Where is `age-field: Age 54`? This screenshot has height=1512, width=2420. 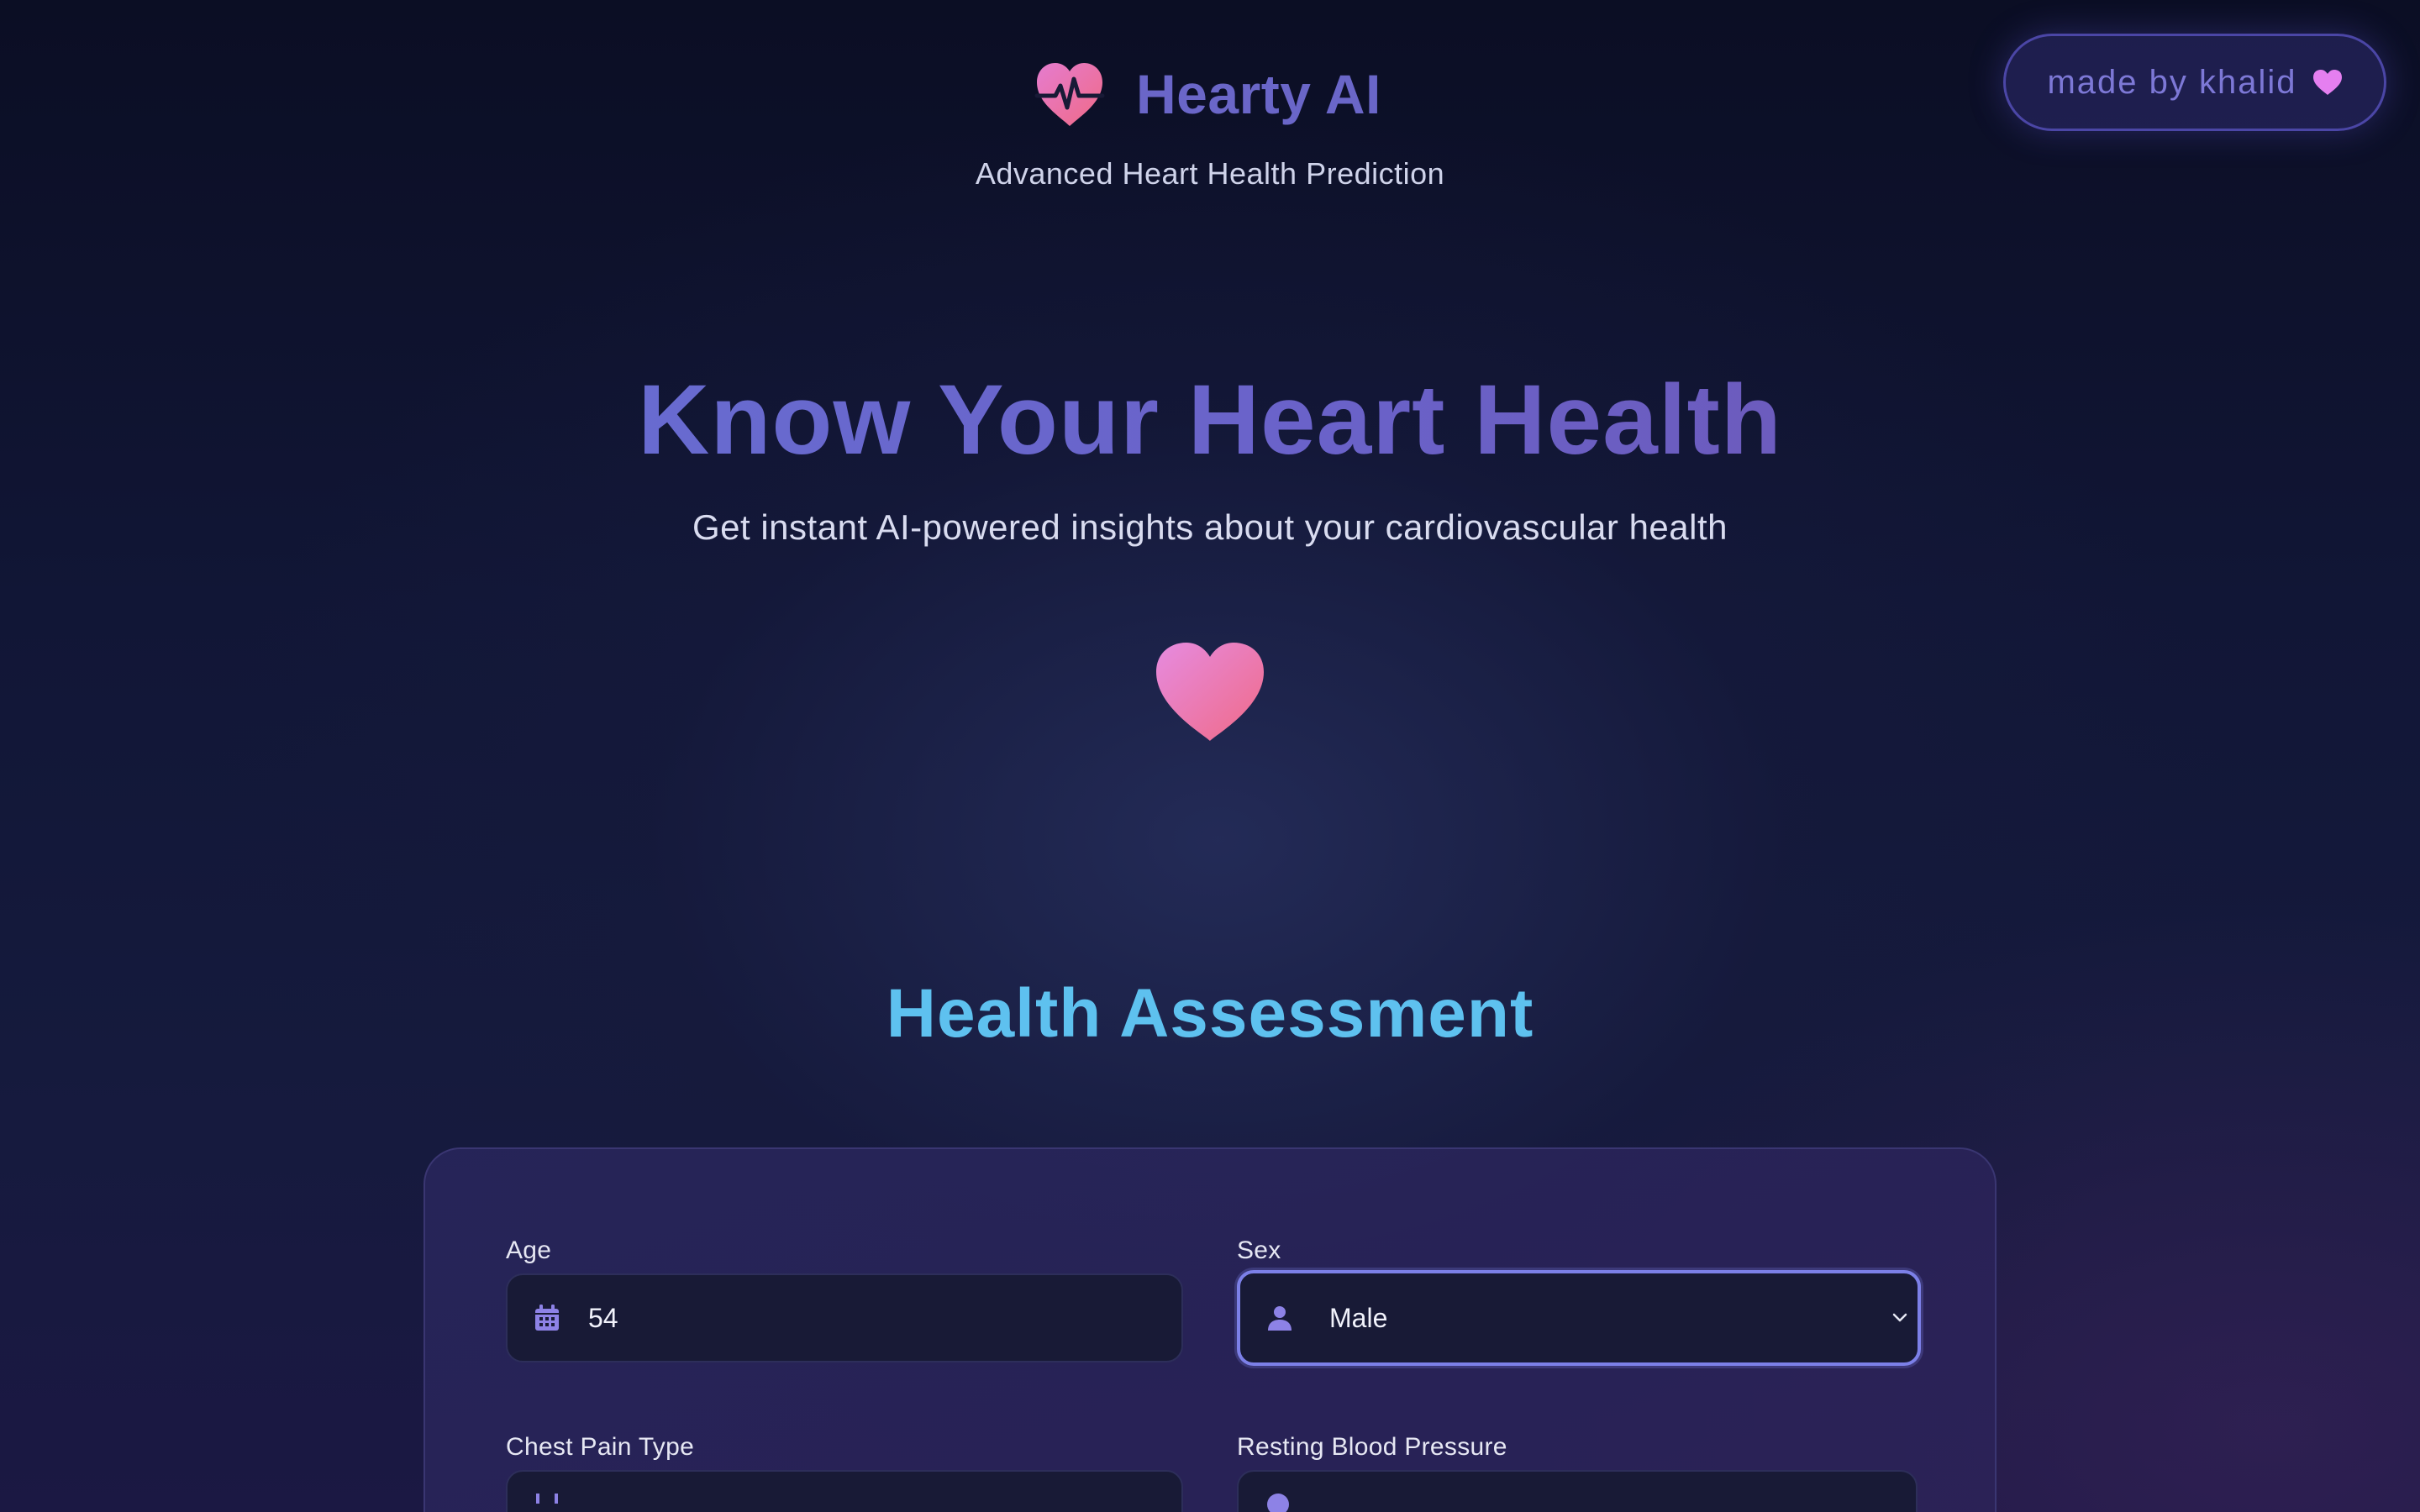 age-field: Age 54 is located at coordinates (844, 1299).